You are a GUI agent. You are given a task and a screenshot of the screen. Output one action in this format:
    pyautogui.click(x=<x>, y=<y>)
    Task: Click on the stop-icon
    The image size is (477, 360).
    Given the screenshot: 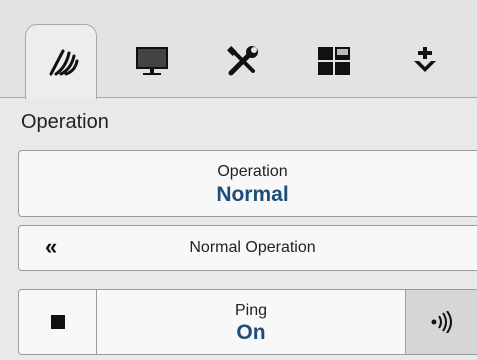 What is the action you would take?
    pyautogui.click(x=57, y=322)
    